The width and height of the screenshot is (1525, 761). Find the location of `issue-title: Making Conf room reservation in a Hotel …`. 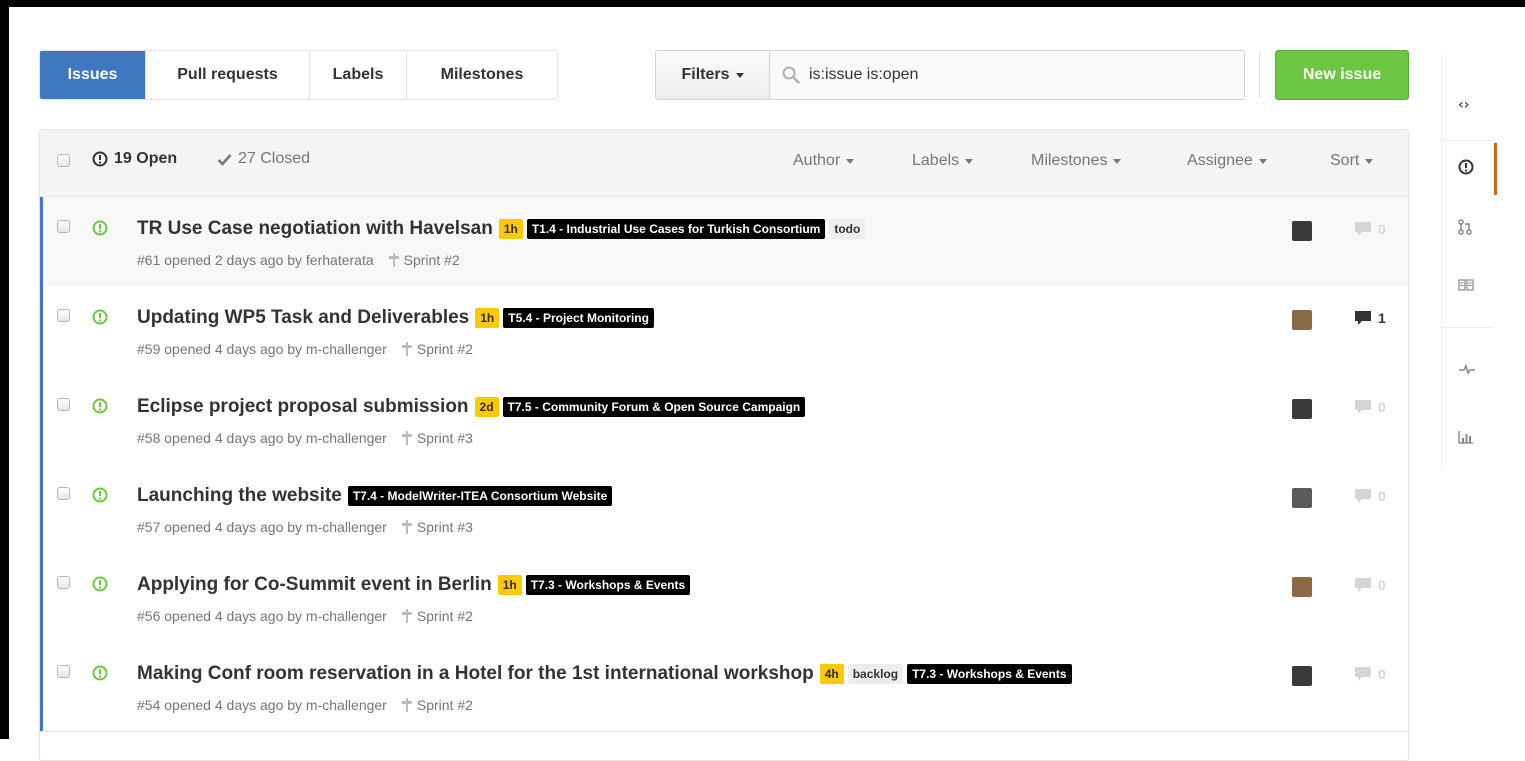

issue-title: Making Conf room reservation in a Hotel … is located at coordinates (475, 674).